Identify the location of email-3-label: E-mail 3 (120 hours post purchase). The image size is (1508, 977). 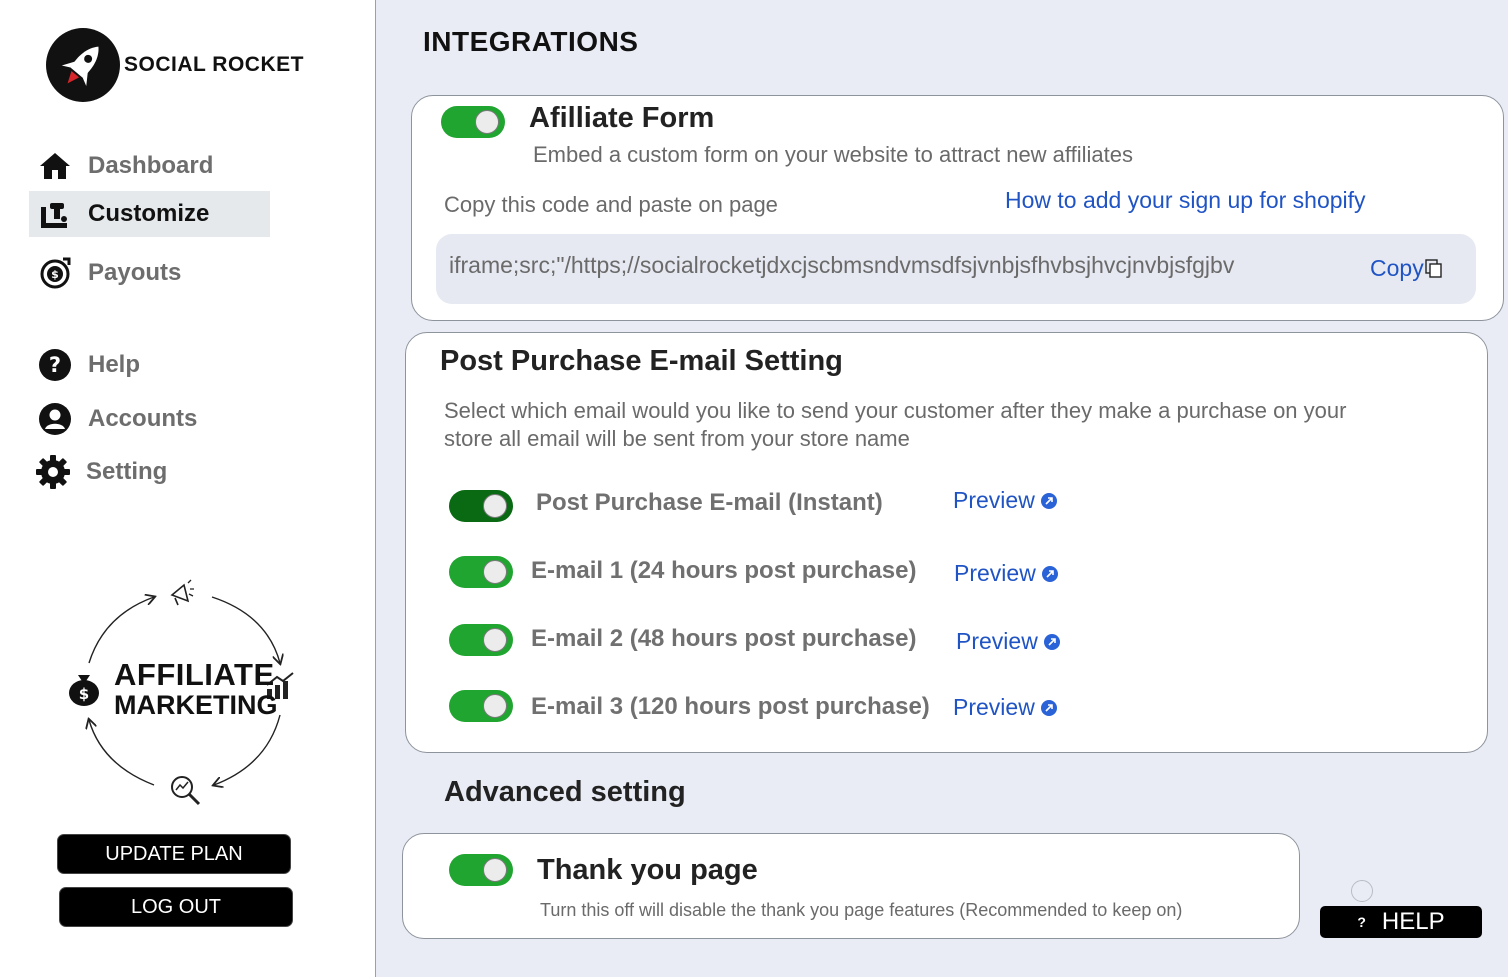
(730, 706).